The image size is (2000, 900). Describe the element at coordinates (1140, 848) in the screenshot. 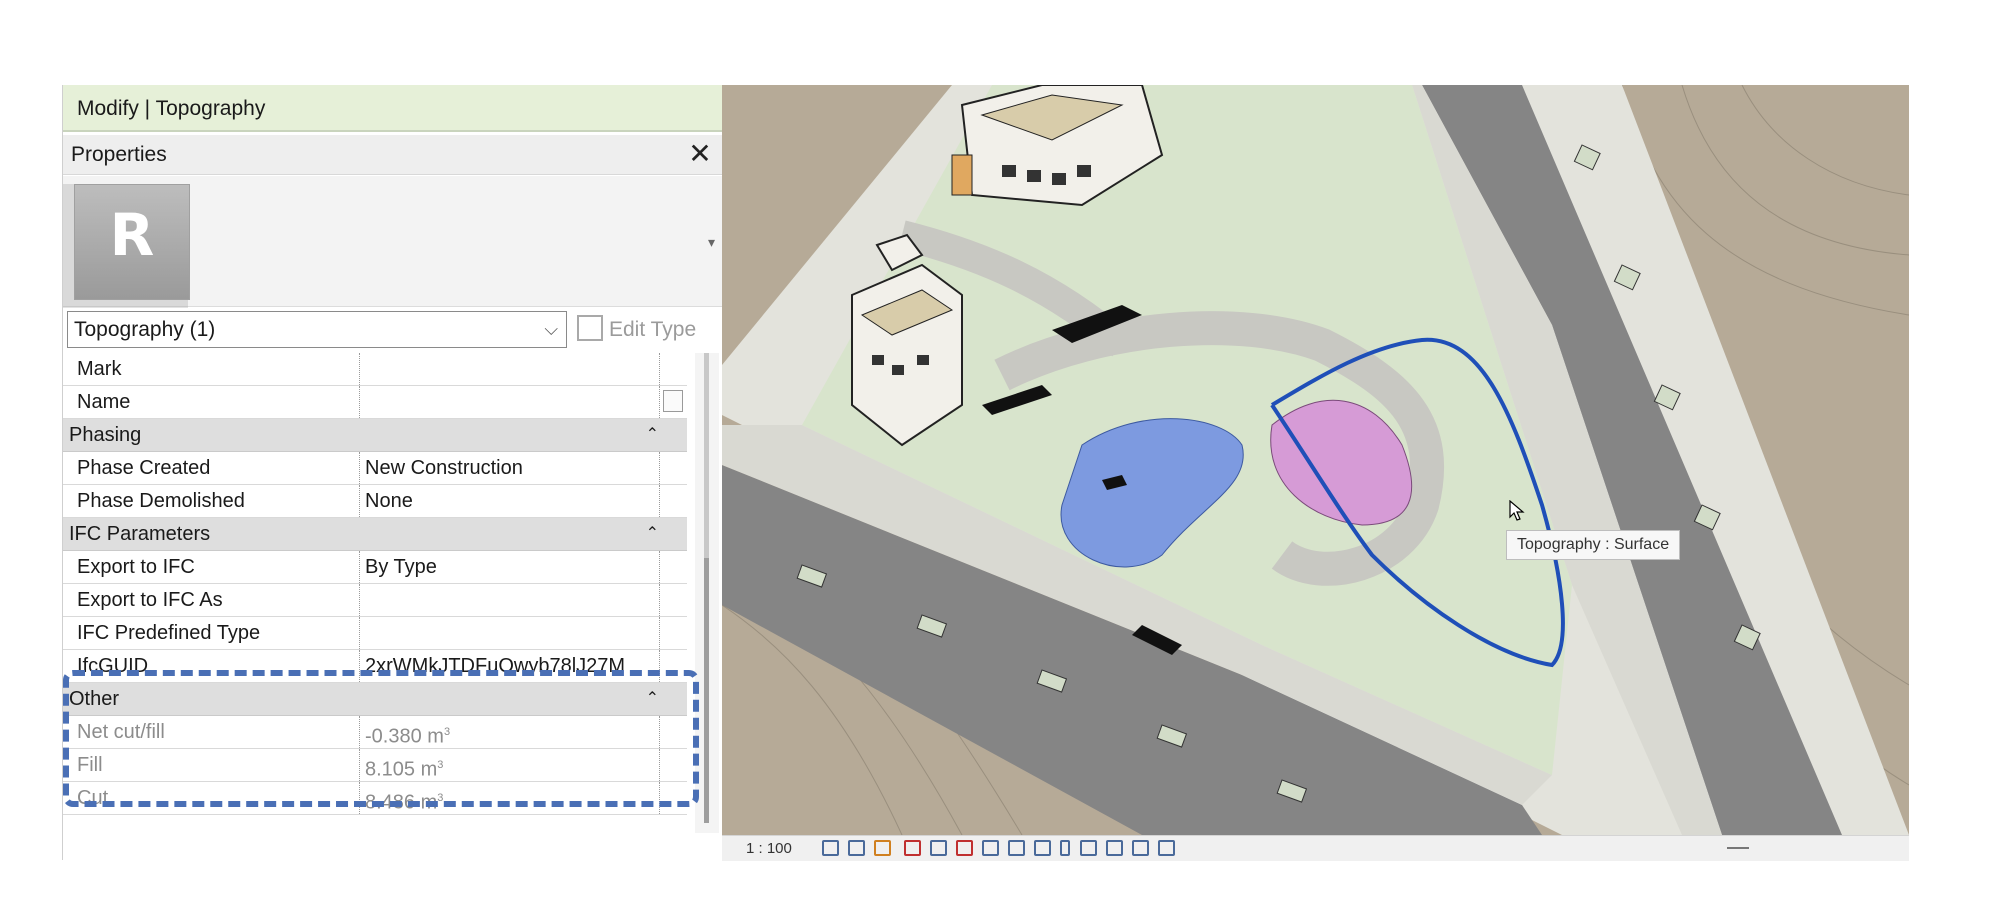

I see `reveal-constraints-icon` at that location.